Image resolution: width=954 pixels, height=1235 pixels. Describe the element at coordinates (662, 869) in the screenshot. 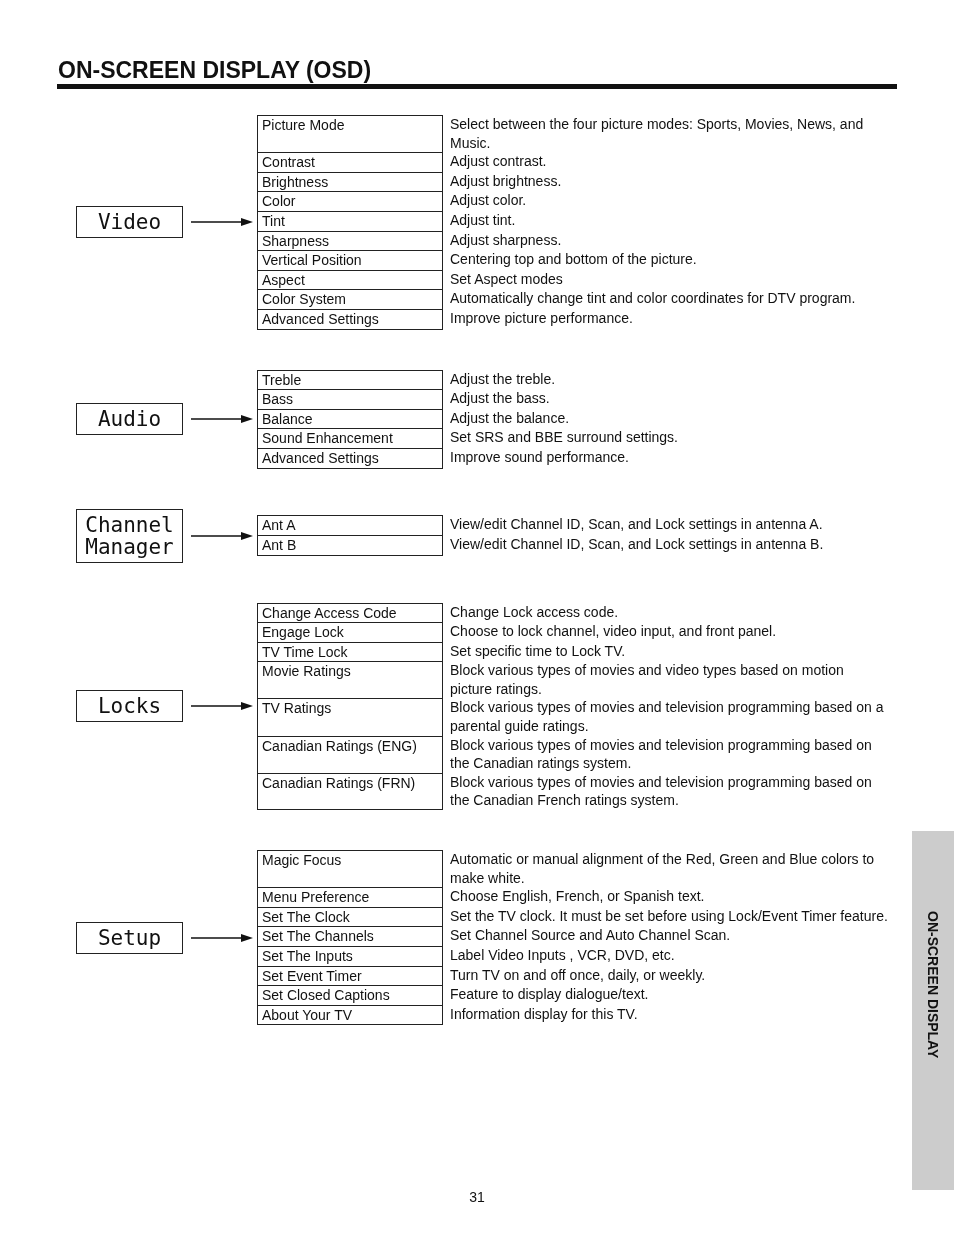

I see `description-text: Automatic or manual alignment of the Red, Green and Blue colors to make white.` at that location.